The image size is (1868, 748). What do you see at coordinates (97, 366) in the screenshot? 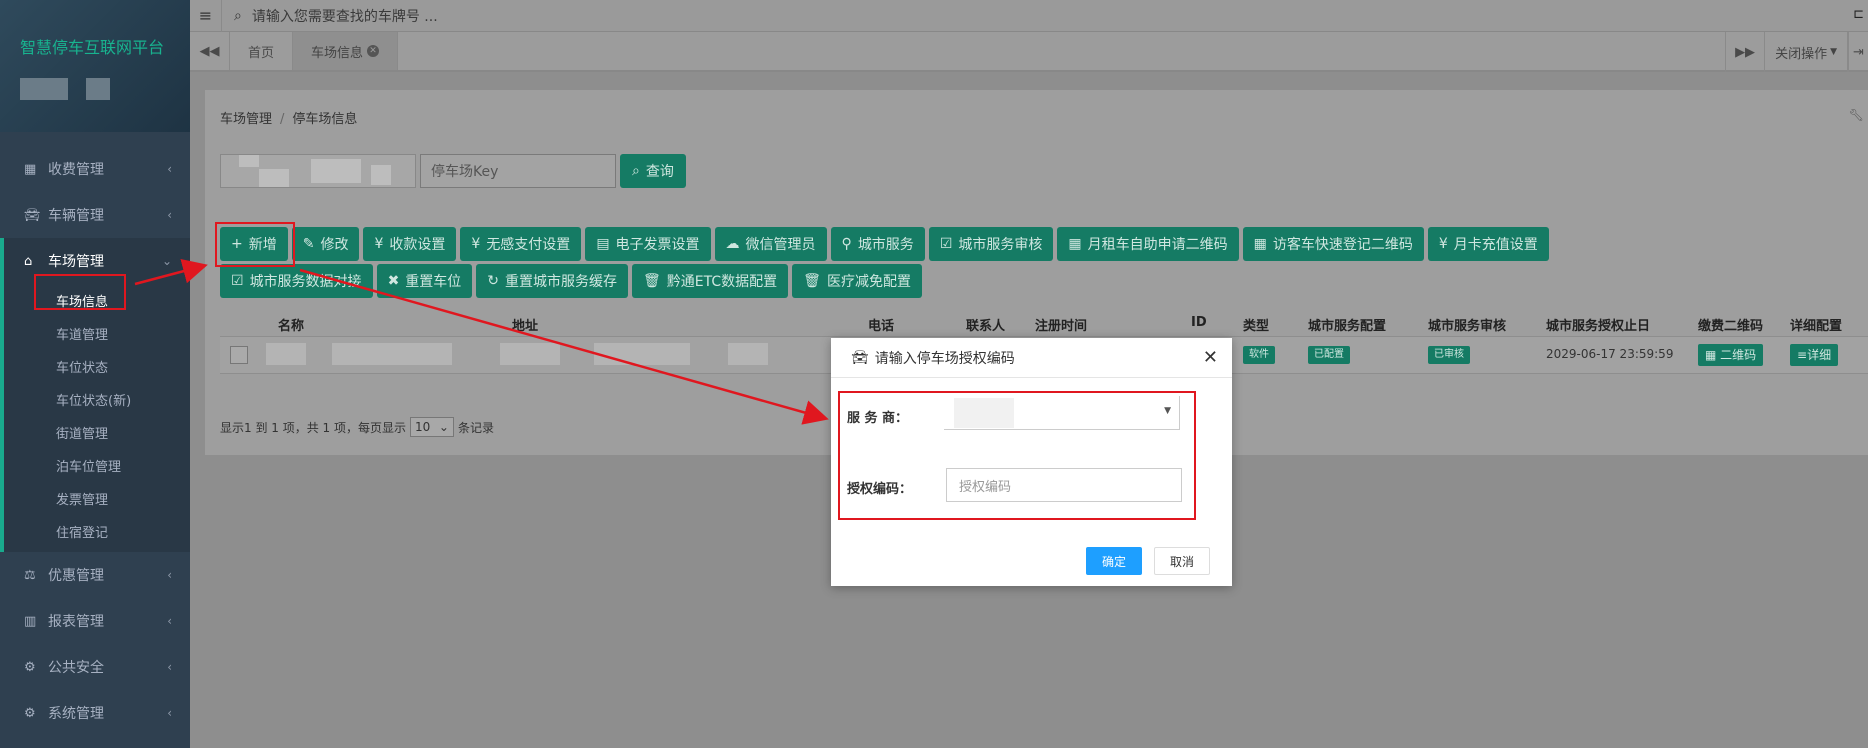
I see `subnav-item-space-status: 车位状态` at bounding box center [97, 366].